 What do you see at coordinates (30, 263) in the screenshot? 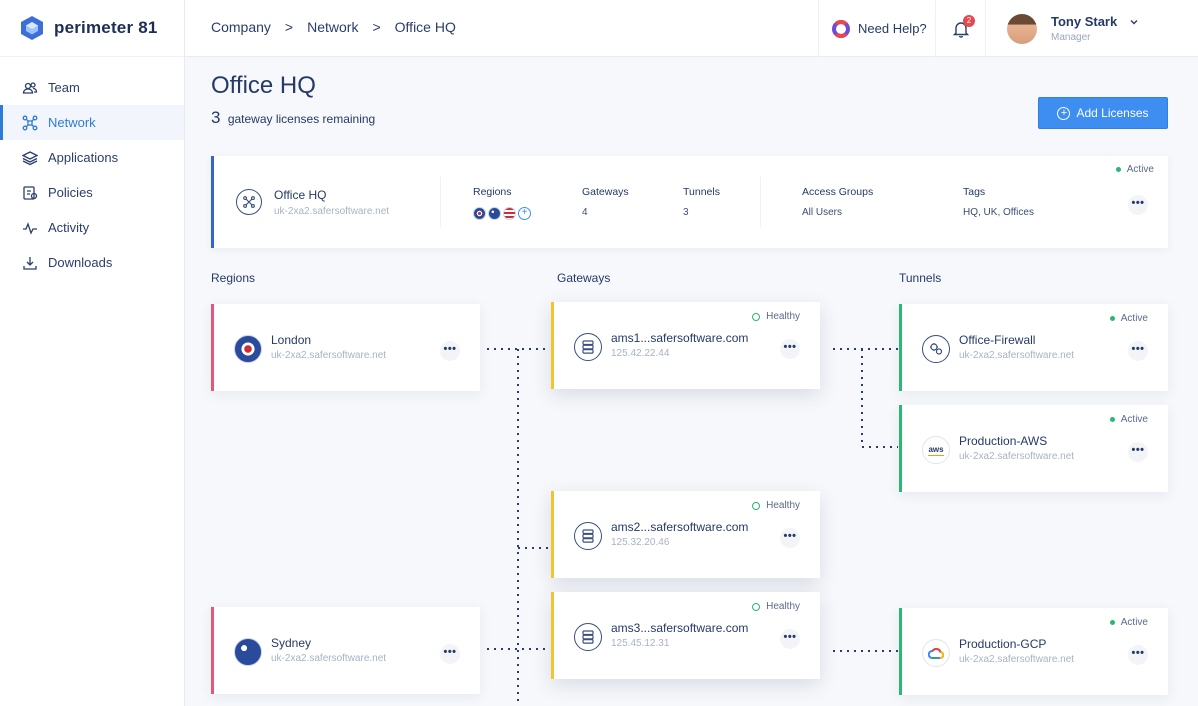
I see `download-icon` at bounding box center [30, 263].